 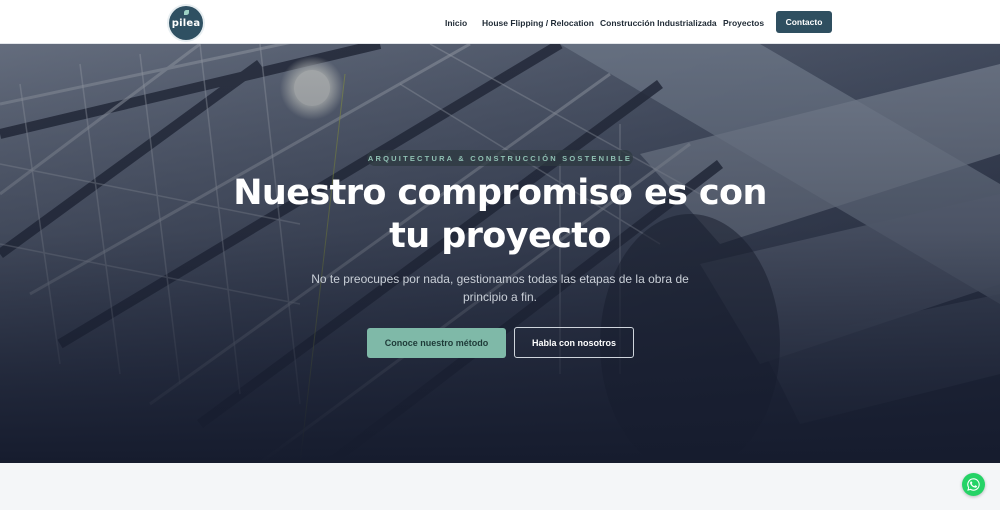 I want to click on logo-text: pilea, so click(x=186, y=23).